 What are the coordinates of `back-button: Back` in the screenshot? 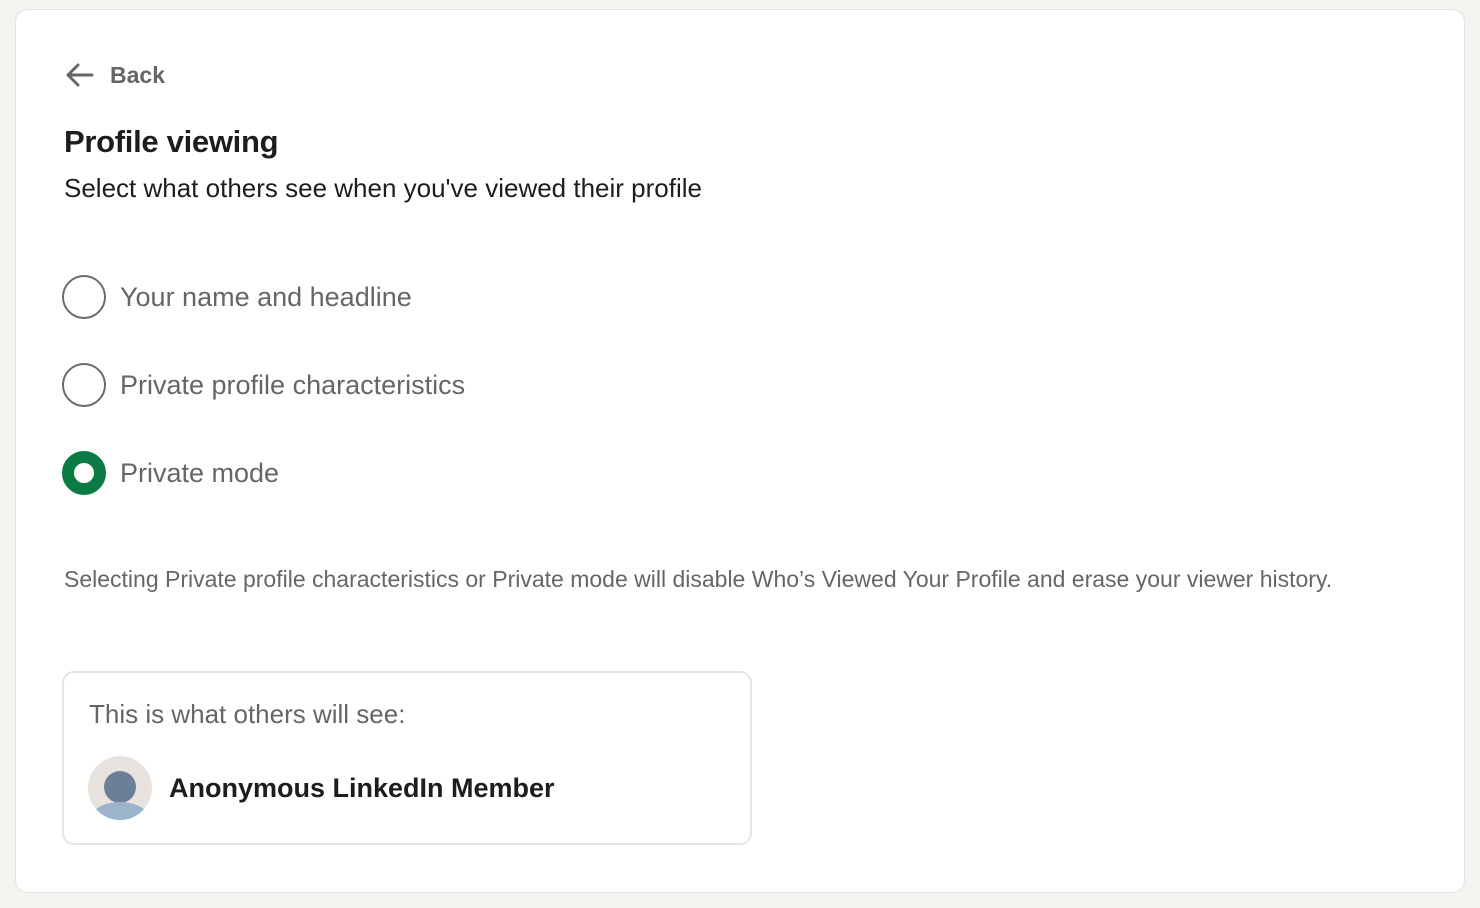 It's located at (114, 75).